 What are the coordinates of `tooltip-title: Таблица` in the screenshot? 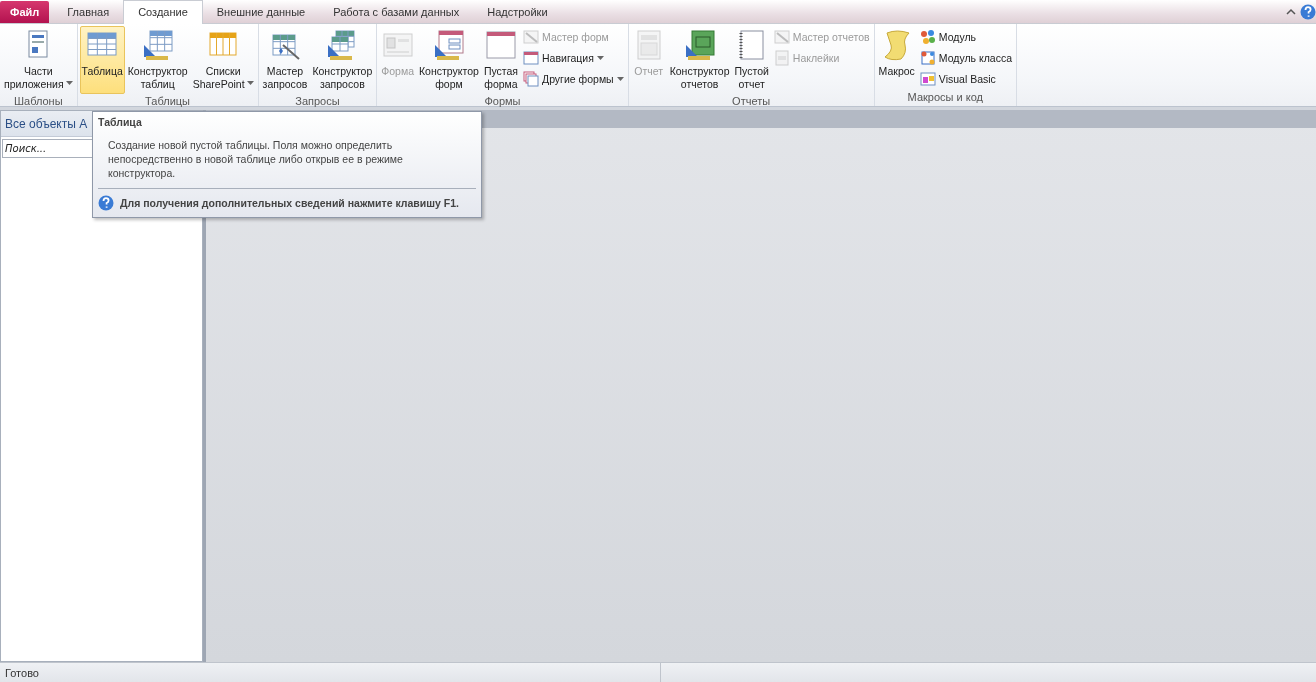 It's located at (120, 122).